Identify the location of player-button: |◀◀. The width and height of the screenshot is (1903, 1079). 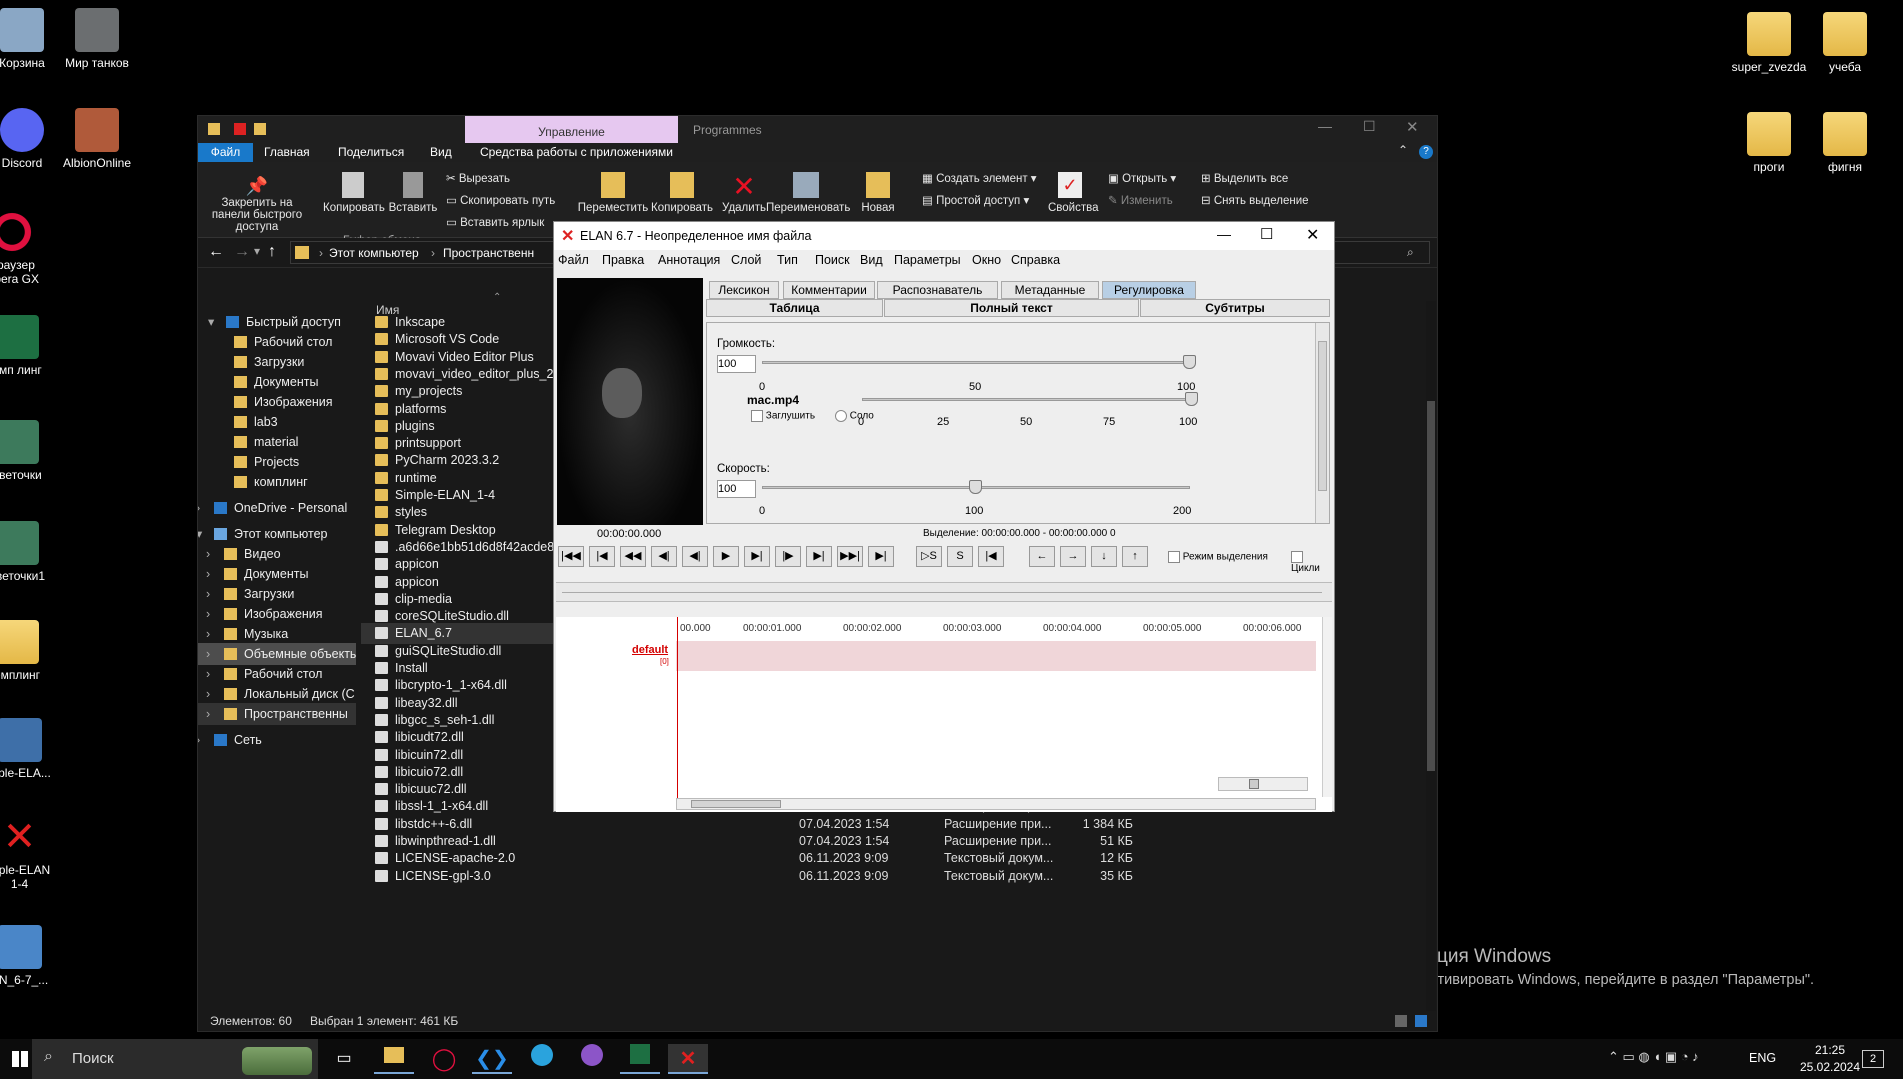
(571, 556).